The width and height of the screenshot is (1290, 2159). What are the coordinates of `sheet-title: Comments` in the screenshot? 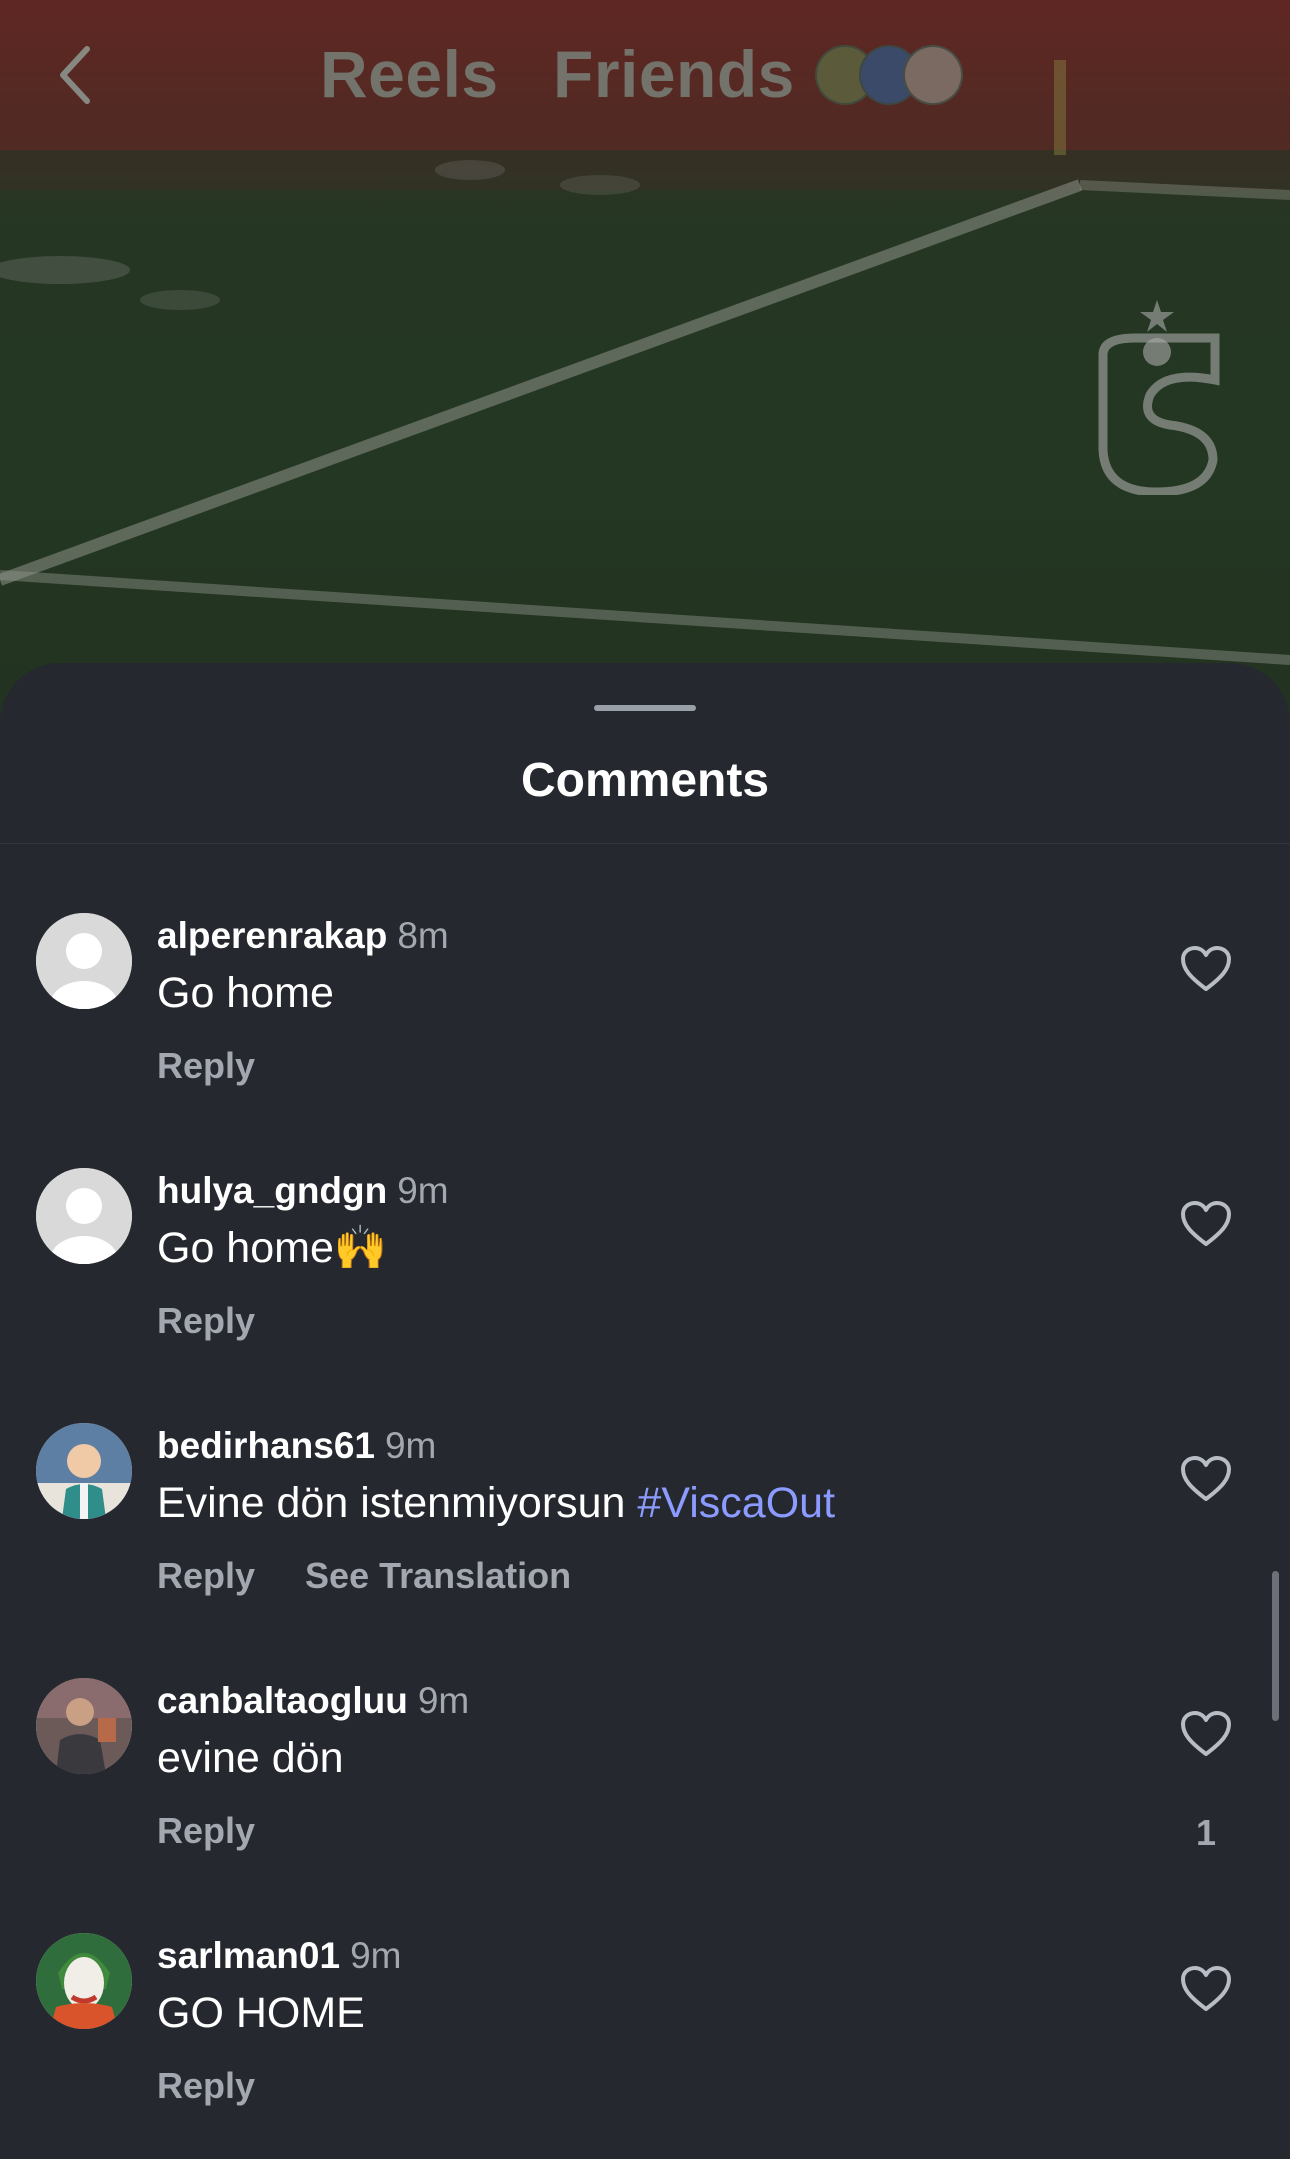 It's located at (645, 780).